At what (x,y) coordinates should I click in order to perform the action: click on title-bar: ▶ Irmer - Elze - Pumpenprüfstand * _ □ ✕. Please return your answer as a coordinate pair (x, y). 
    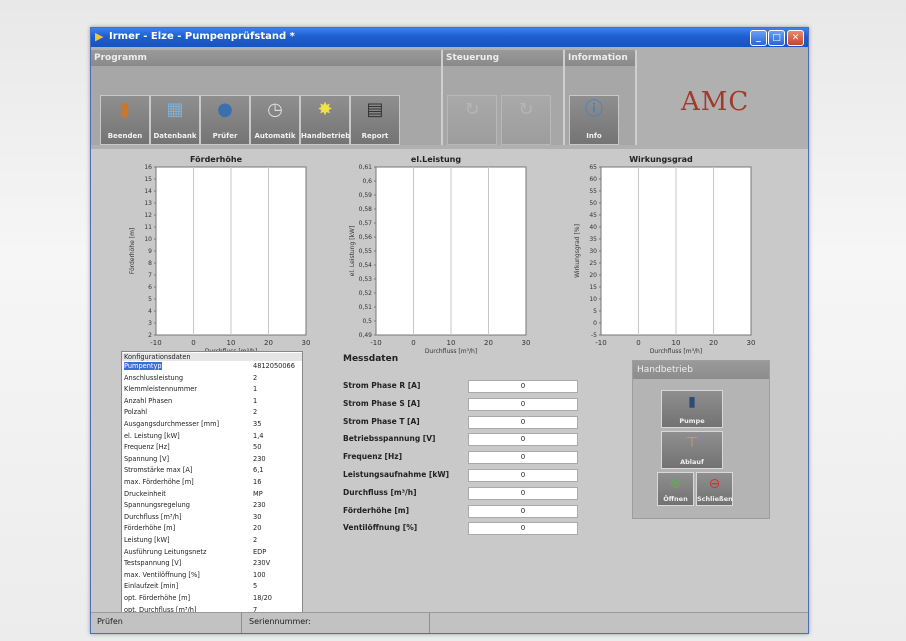
    Looking at the image, I should click on (449, 37).